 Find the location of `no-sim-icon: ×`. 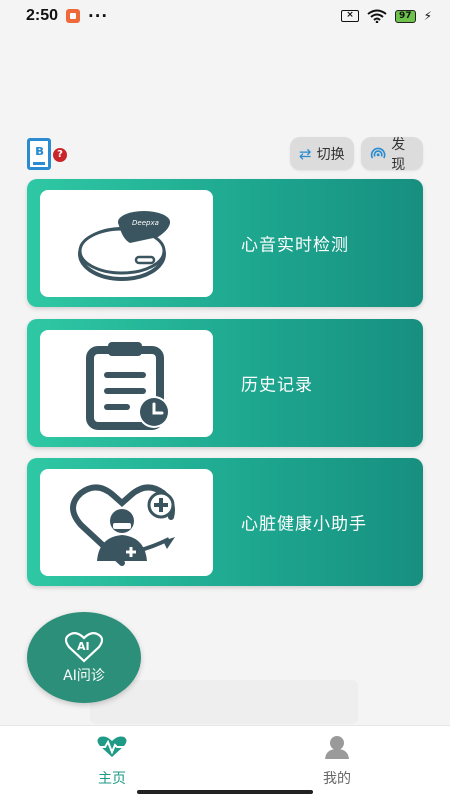

no-sim-icon: × is located at coordinates (350, 16).